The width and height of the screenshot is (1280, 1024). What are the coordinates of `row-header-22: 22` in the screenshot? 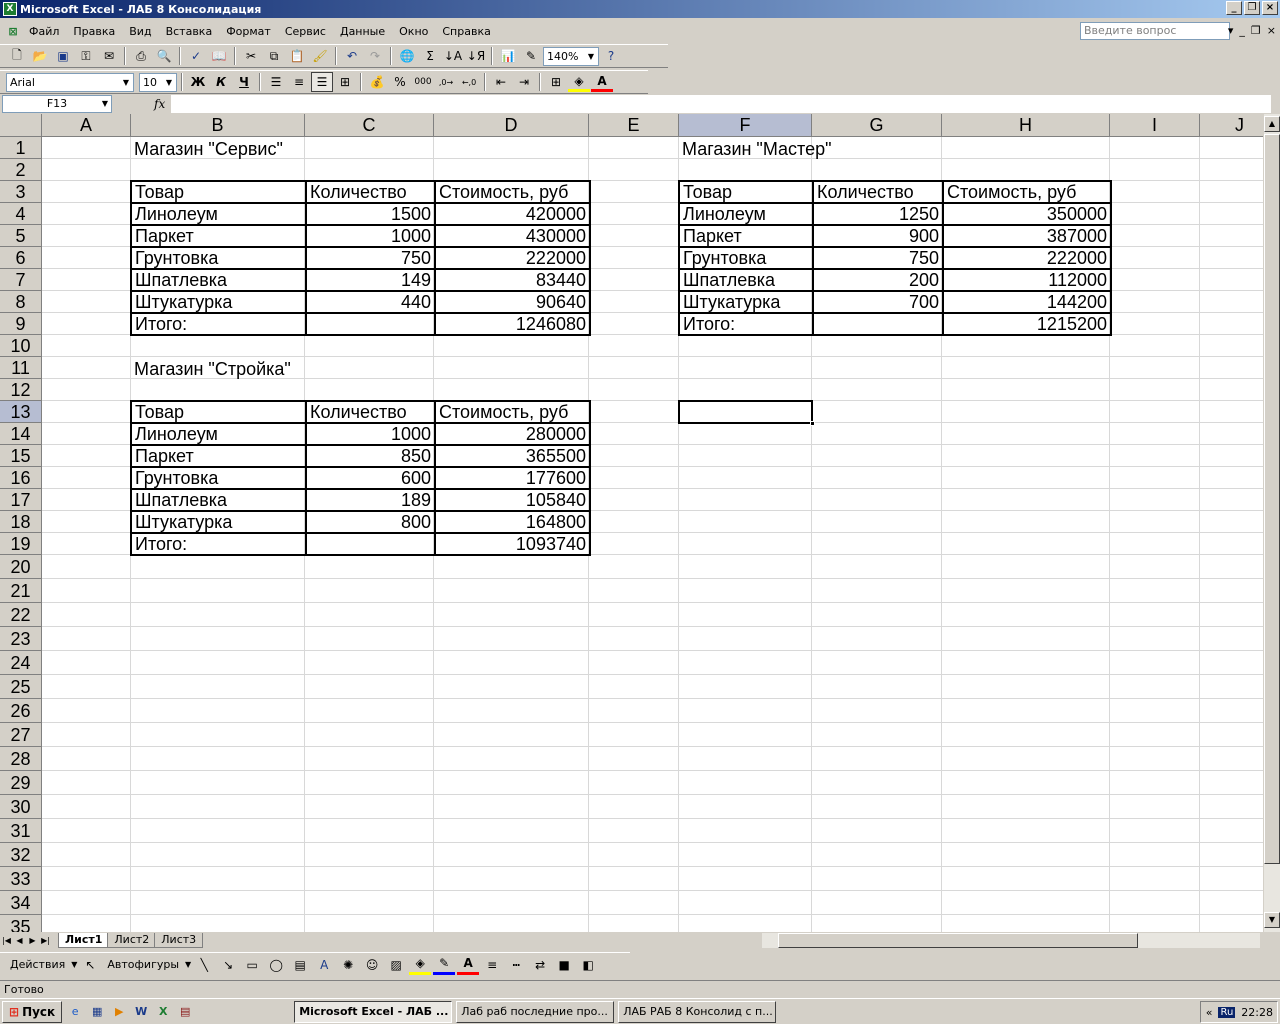 It's located at (21, 615).